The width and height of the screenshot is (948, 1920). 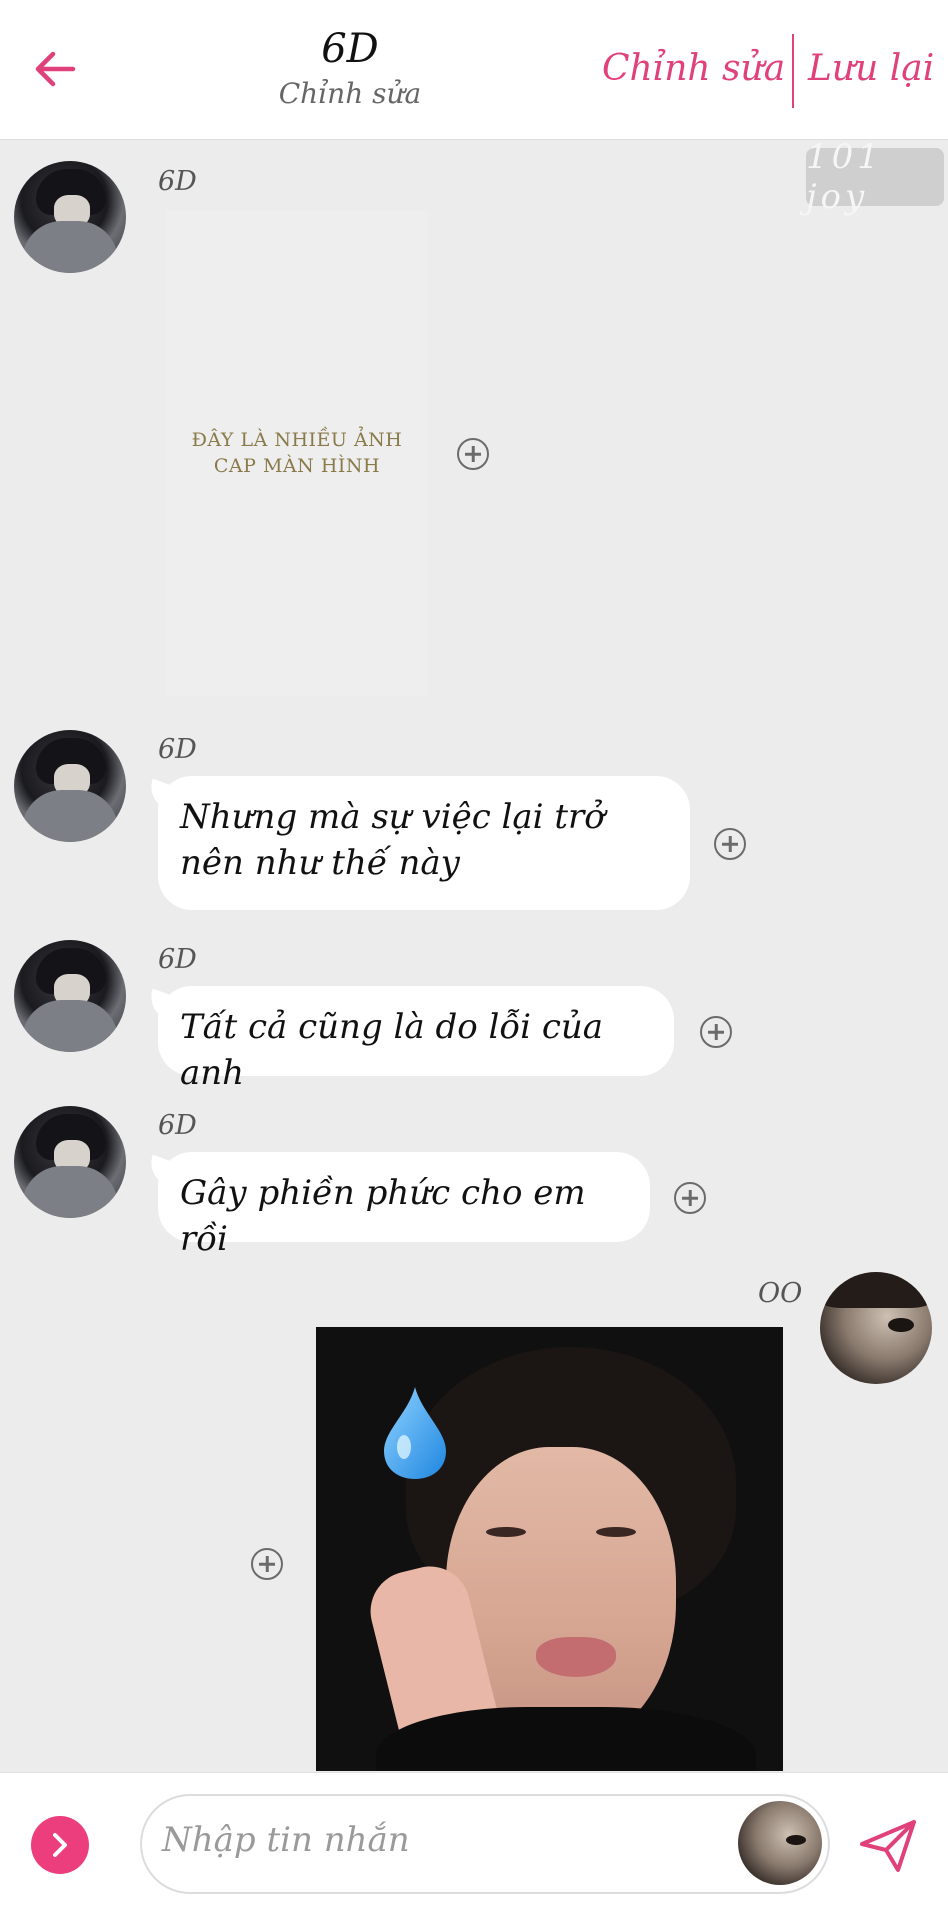 I want to click on message-bubble: Nhưng mà sự việc lại trở nên như thế này, so click(x=424, y=843).